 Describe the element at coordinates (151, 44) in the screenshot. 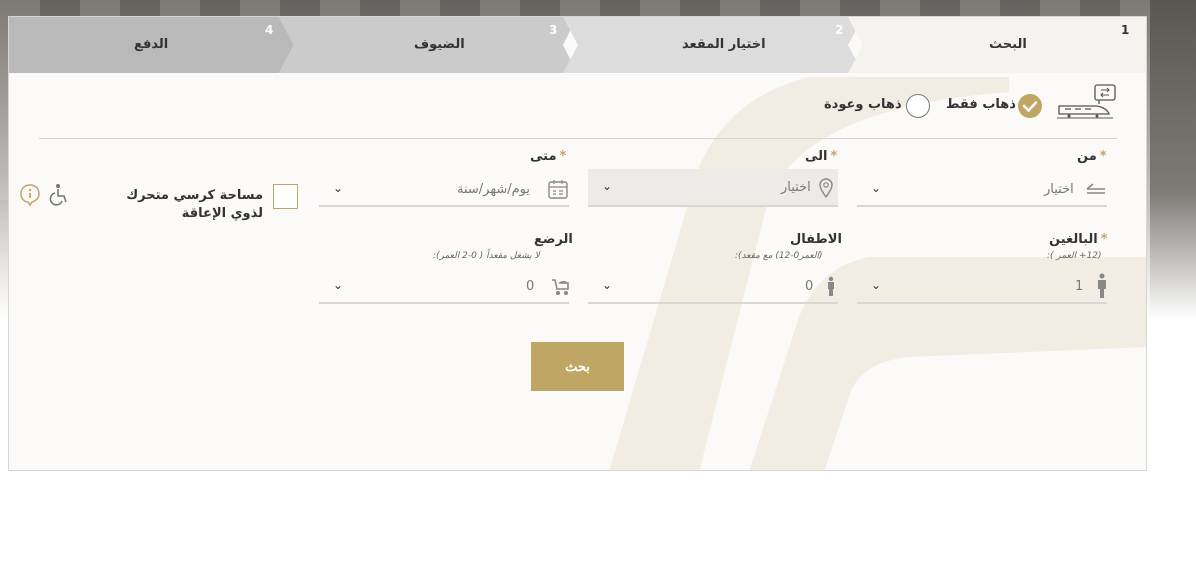

I see `step-label: الدفع` at that location.